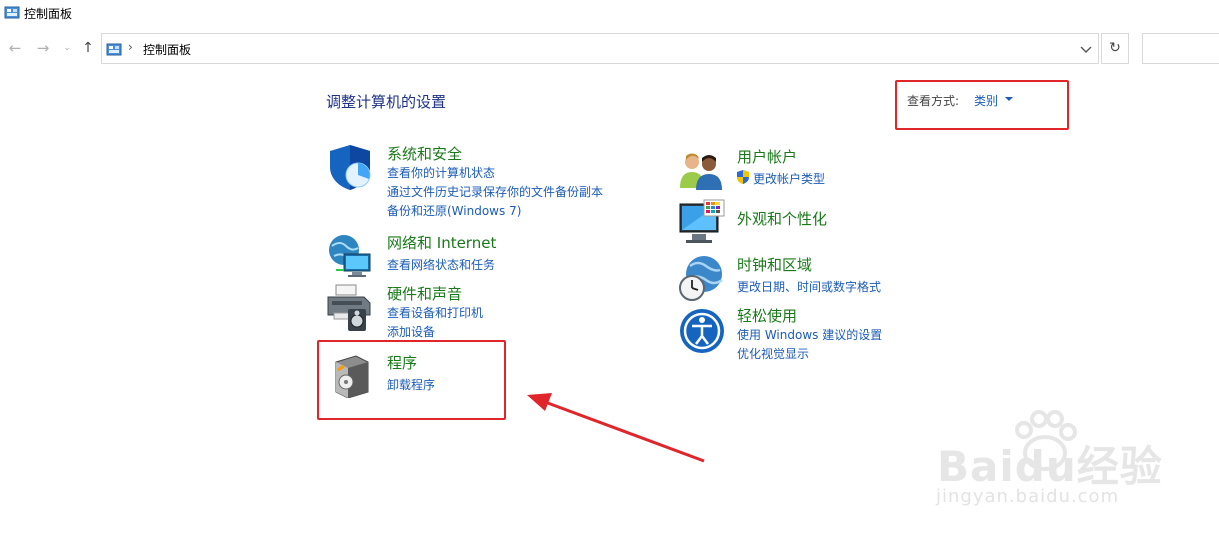 The width and height of the screenshot is (1219, 540). Describe the element at coordinates (1050, 466) in the screenshot. I see `watermark-brand: Baidu经验` at that location.